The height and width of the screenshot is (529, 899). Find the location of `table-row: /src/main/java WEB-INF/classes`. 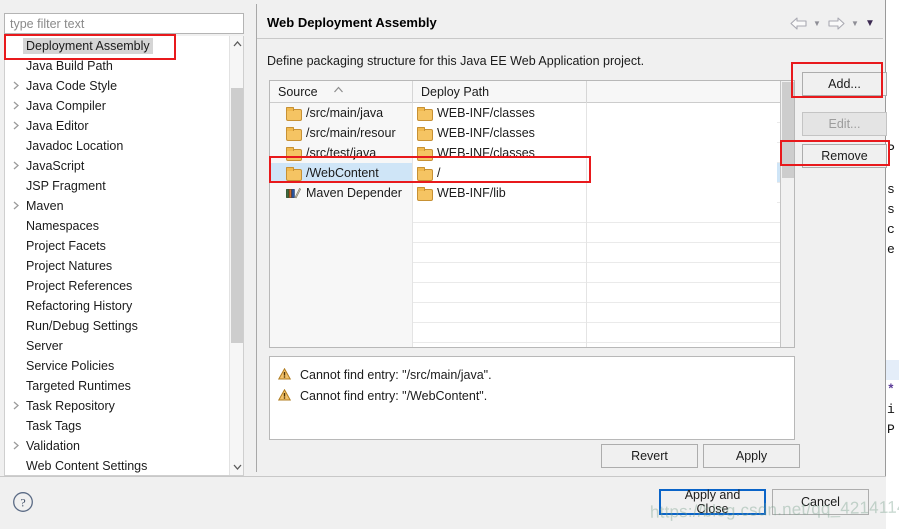

table-row: /src/main/java WEB-INF/classes is located at coordinates (532, 113).